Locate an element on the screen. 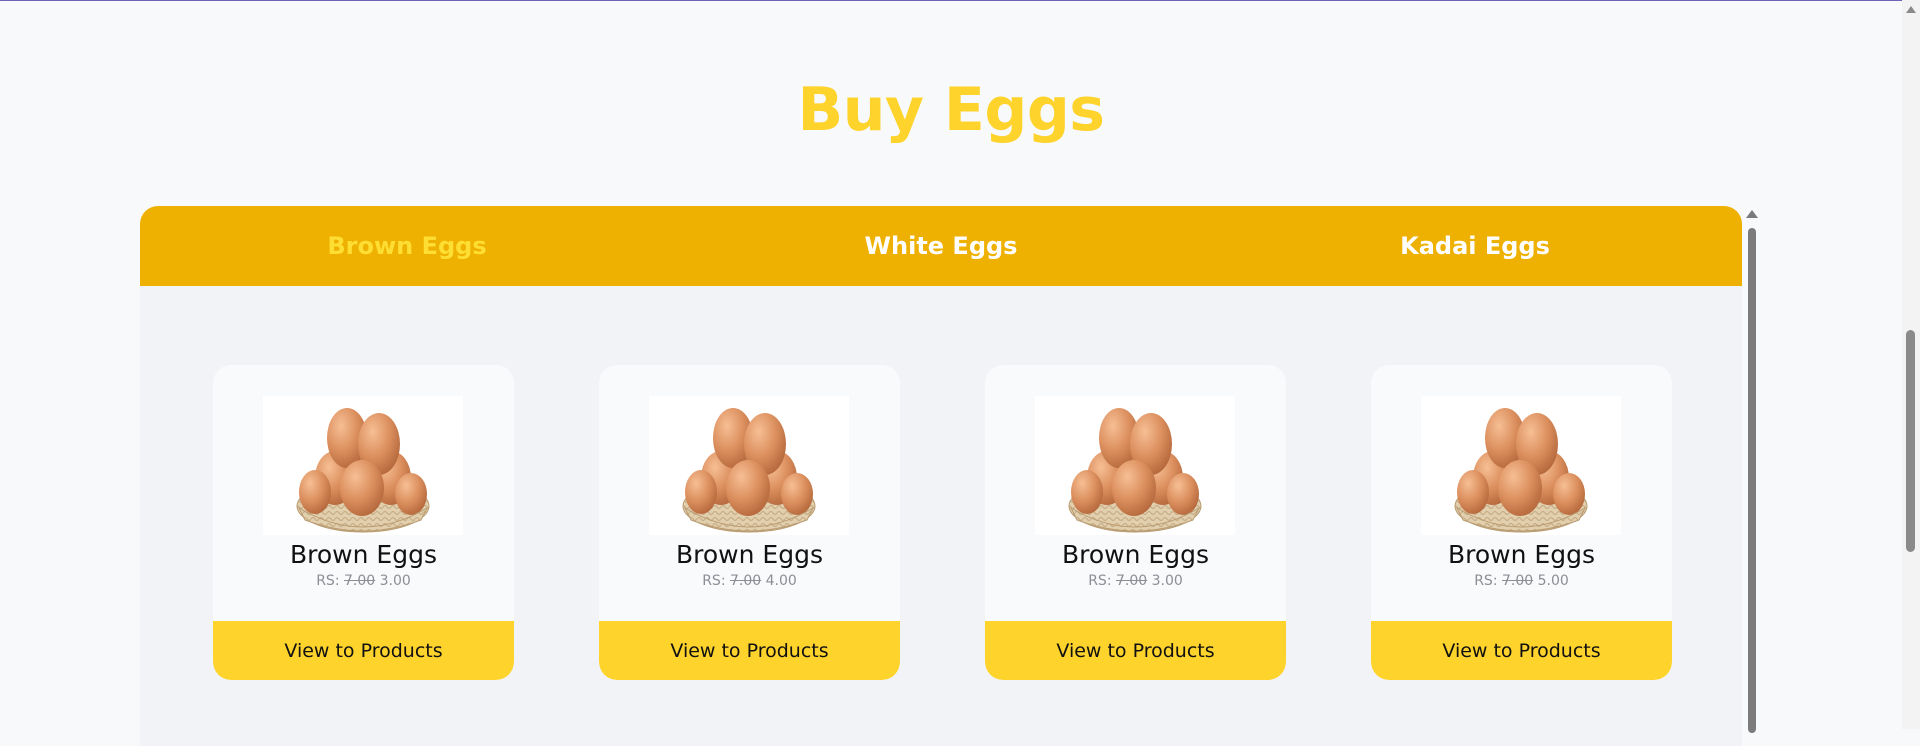 The height and width of the screenshot is (746, 1920). sale-price: 4.00 is located at coordinates (781, 581).